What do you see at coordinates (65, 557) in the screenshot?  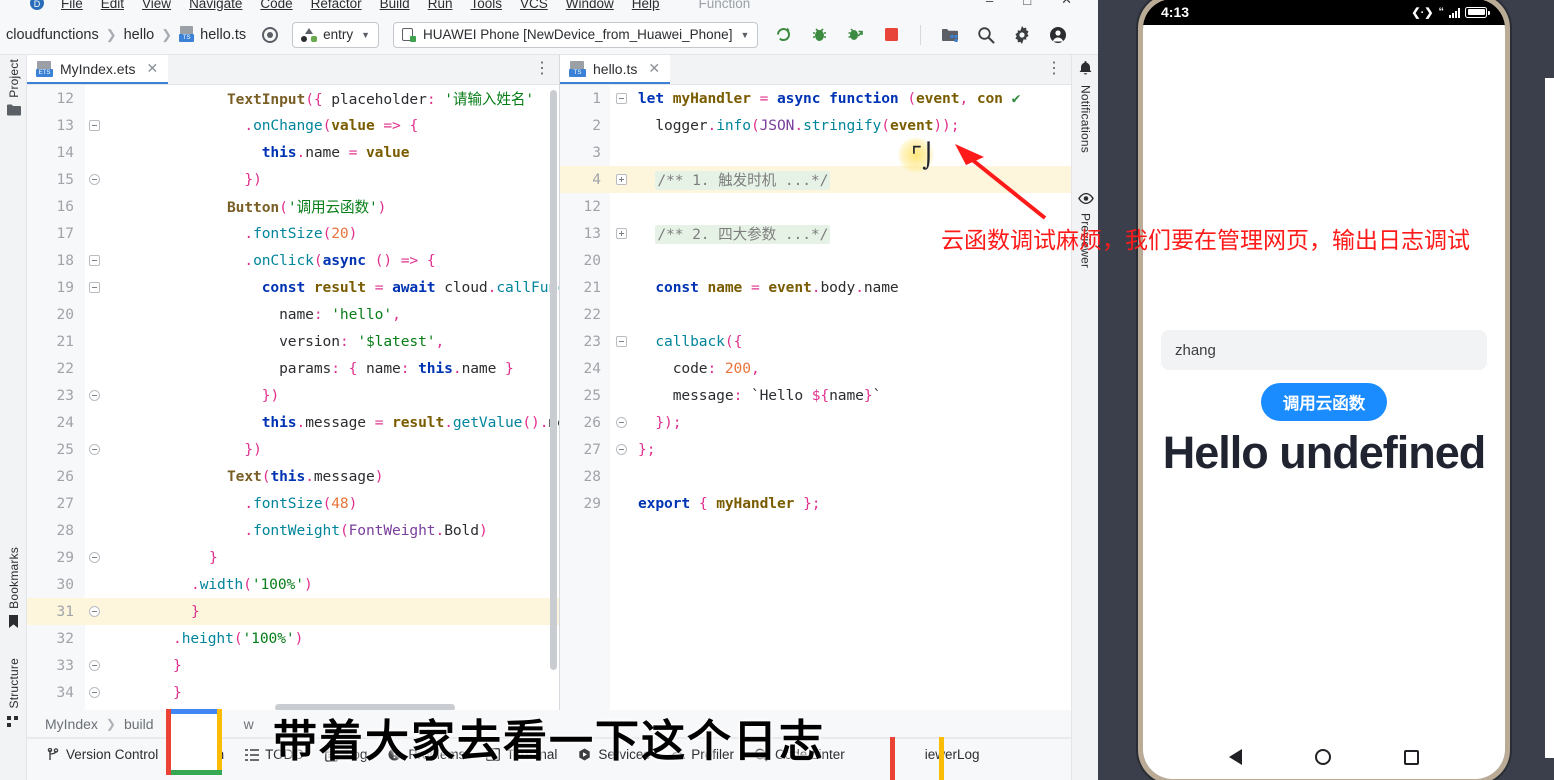 I see `line-number: 29` at bounding box center [65, 557].